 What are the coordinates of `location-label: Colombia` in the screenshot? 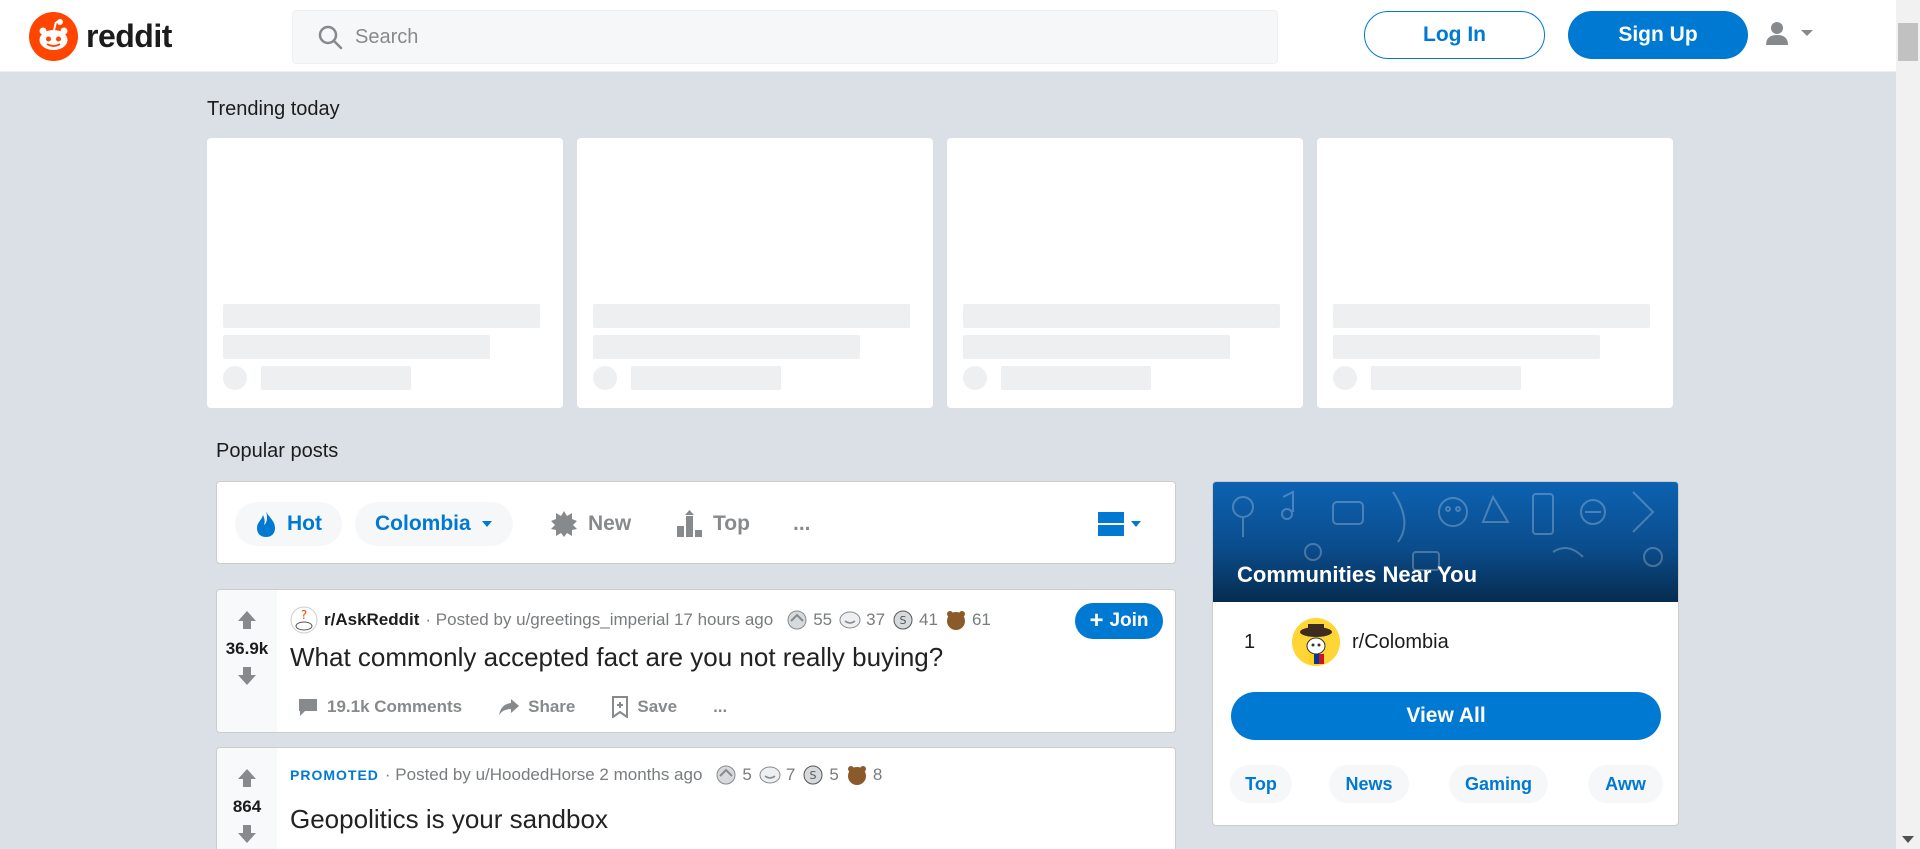 It's located at (423, 523).